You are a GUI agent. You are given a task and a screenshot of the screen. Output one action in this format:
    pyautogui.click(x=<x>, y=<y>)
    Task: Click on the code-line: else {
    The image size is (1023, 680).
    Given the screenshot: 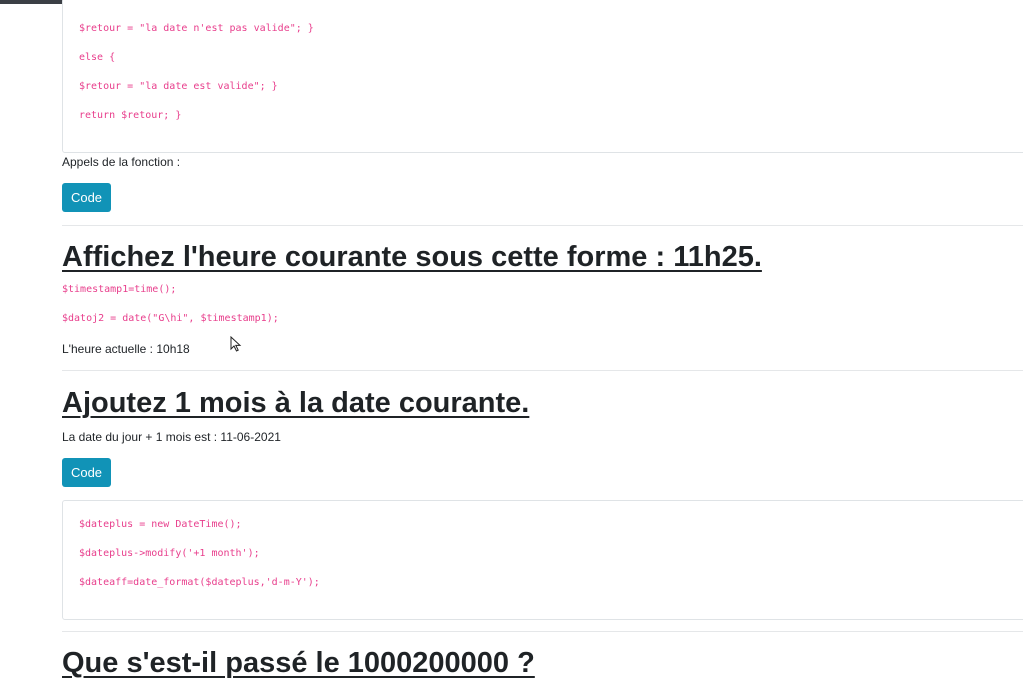 What is the action you would take?
    pyautogui.click(x=97, y=57)
    